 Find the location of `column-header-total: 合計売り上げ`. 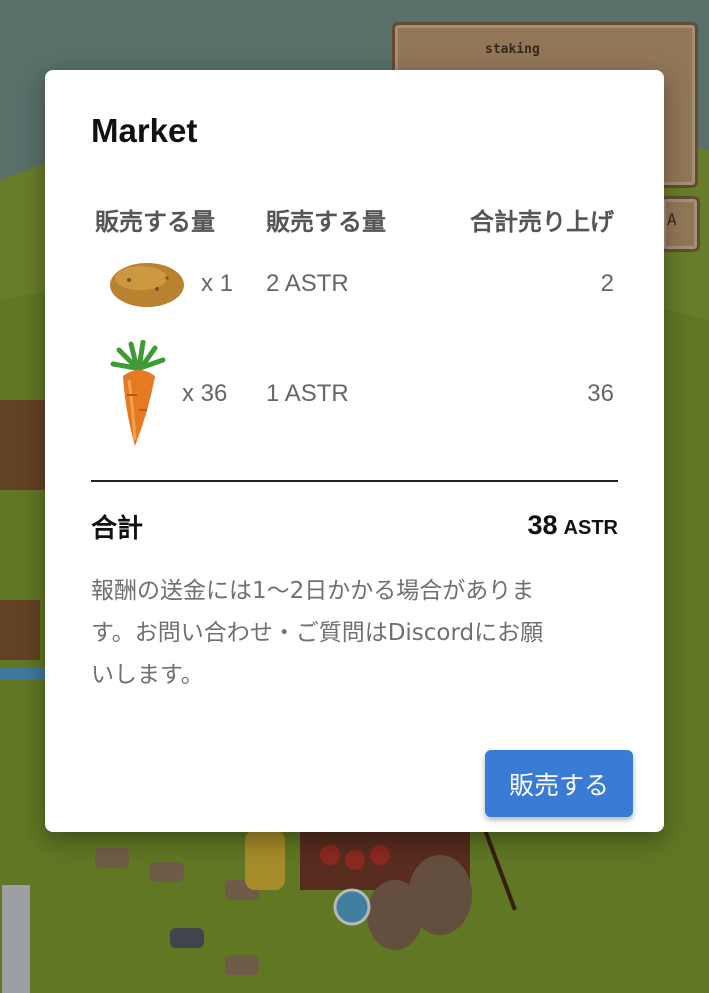

column-header-total: 合計売り上げ is located at coordinates (542, 222).